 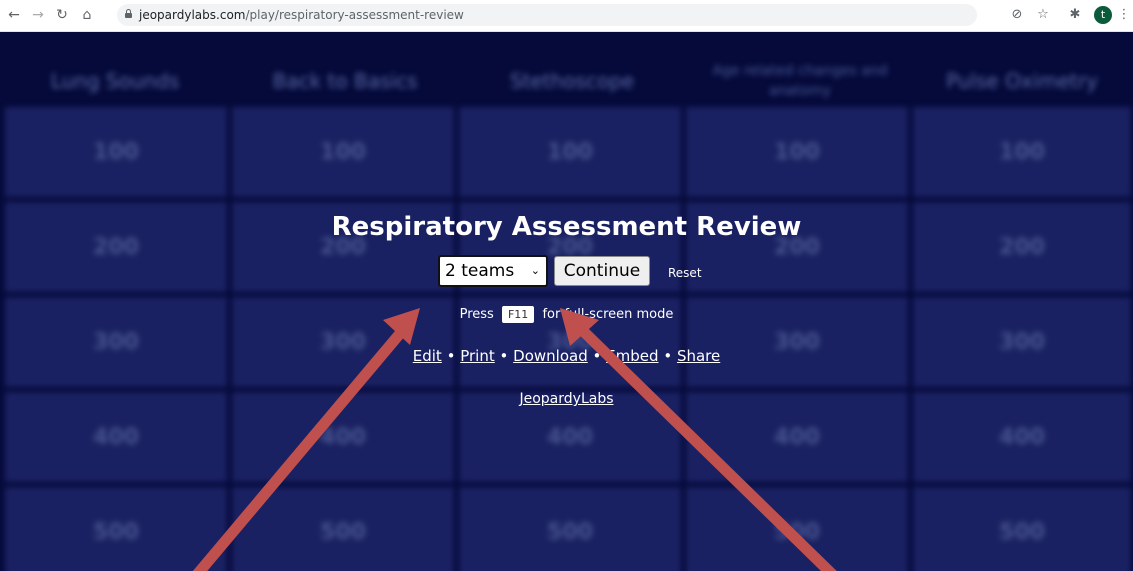 I want to click on forward-arrow-icon: →, so click(x=38, y=15).